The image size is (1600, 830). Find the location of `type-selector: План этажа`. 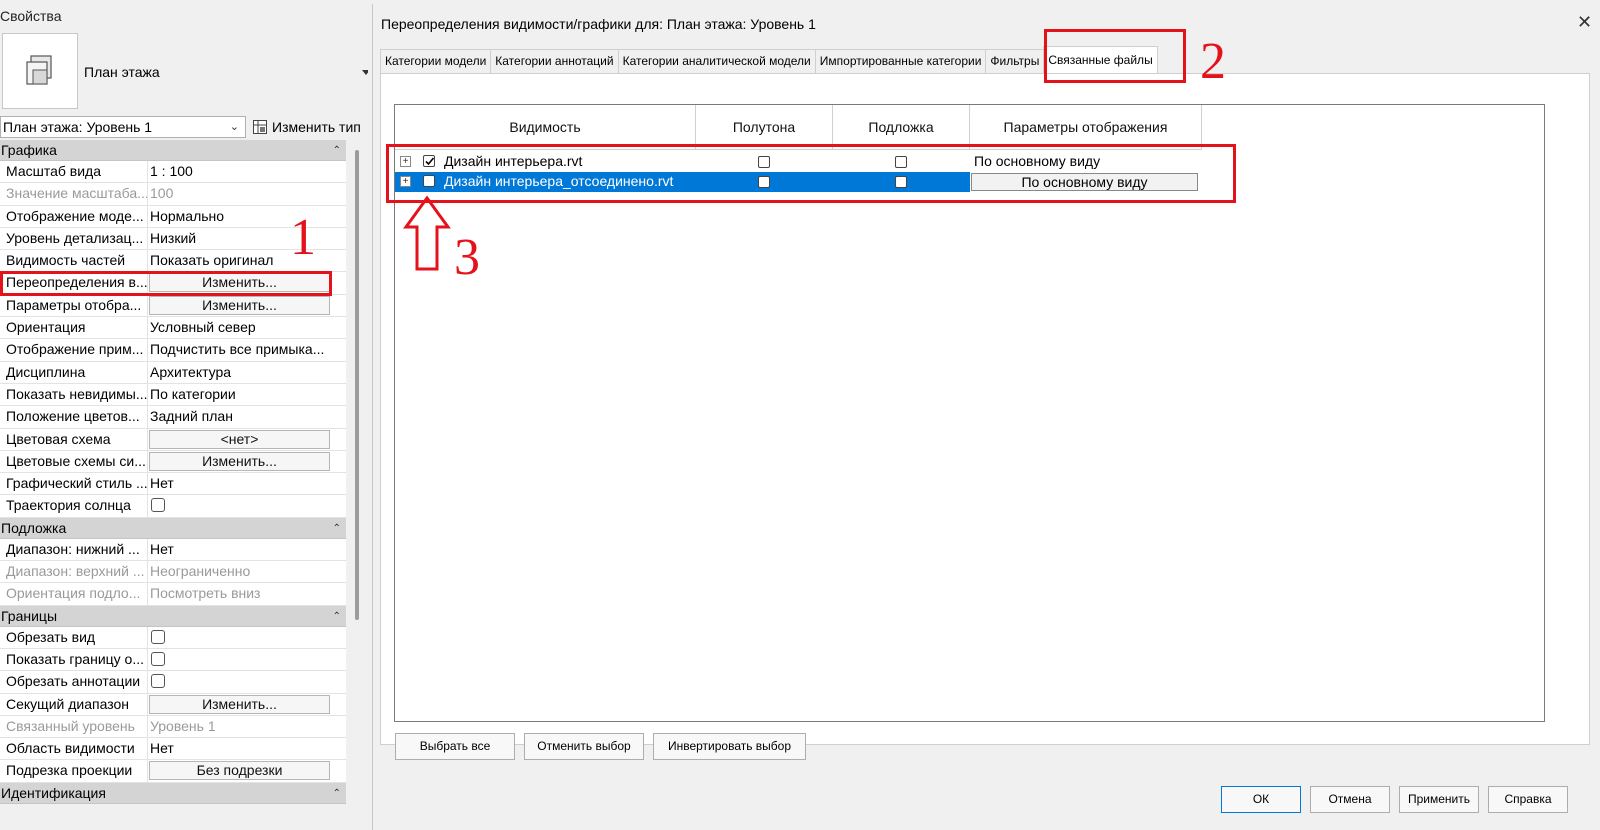

type-selector: План этажа is located at coordinates (184, 71).